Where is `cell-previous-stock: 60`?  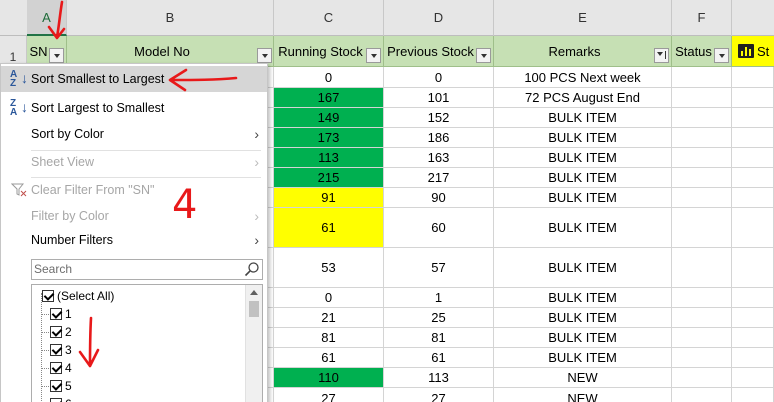
cell-previous-stock: 60 is located at coordinates (439, 228).